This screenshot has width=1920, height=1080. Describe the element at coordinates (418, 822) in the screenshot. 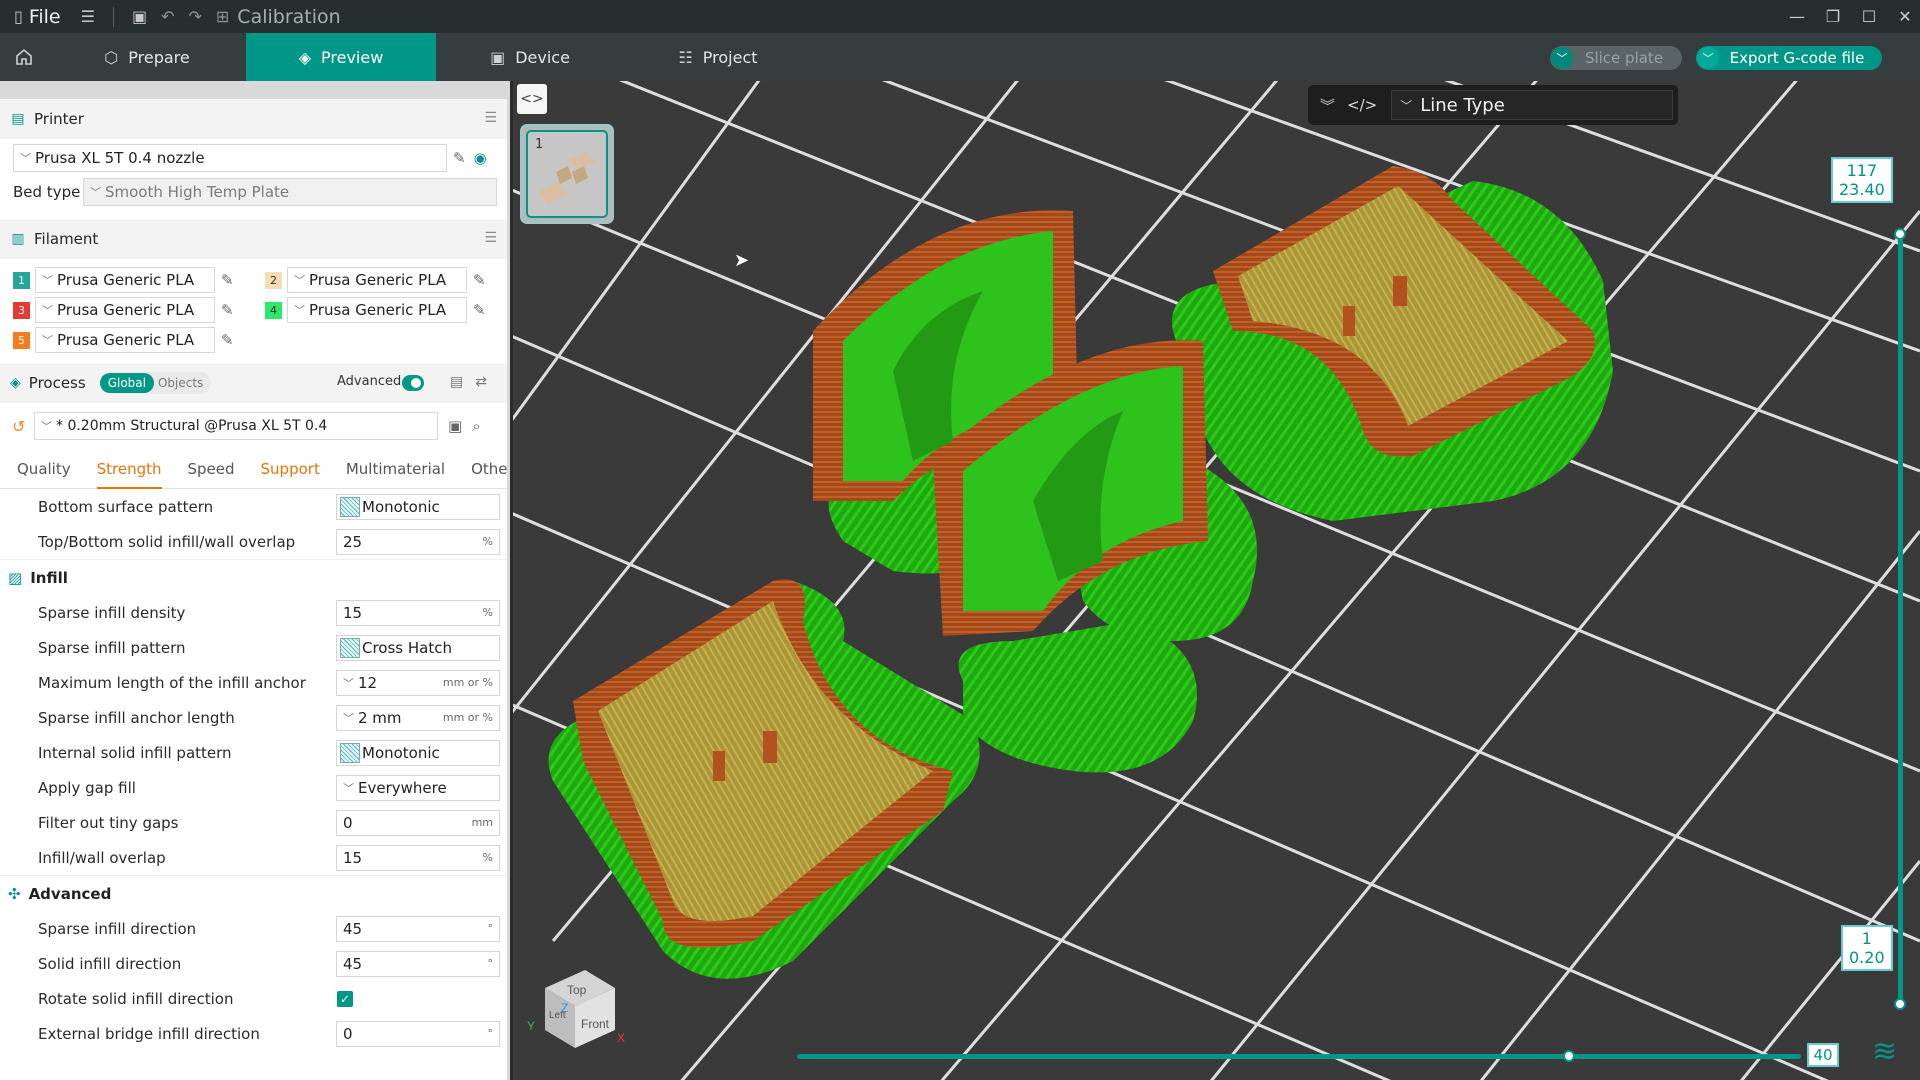

I see `filter-tiny-gaps-input: 0 mm` at that location.